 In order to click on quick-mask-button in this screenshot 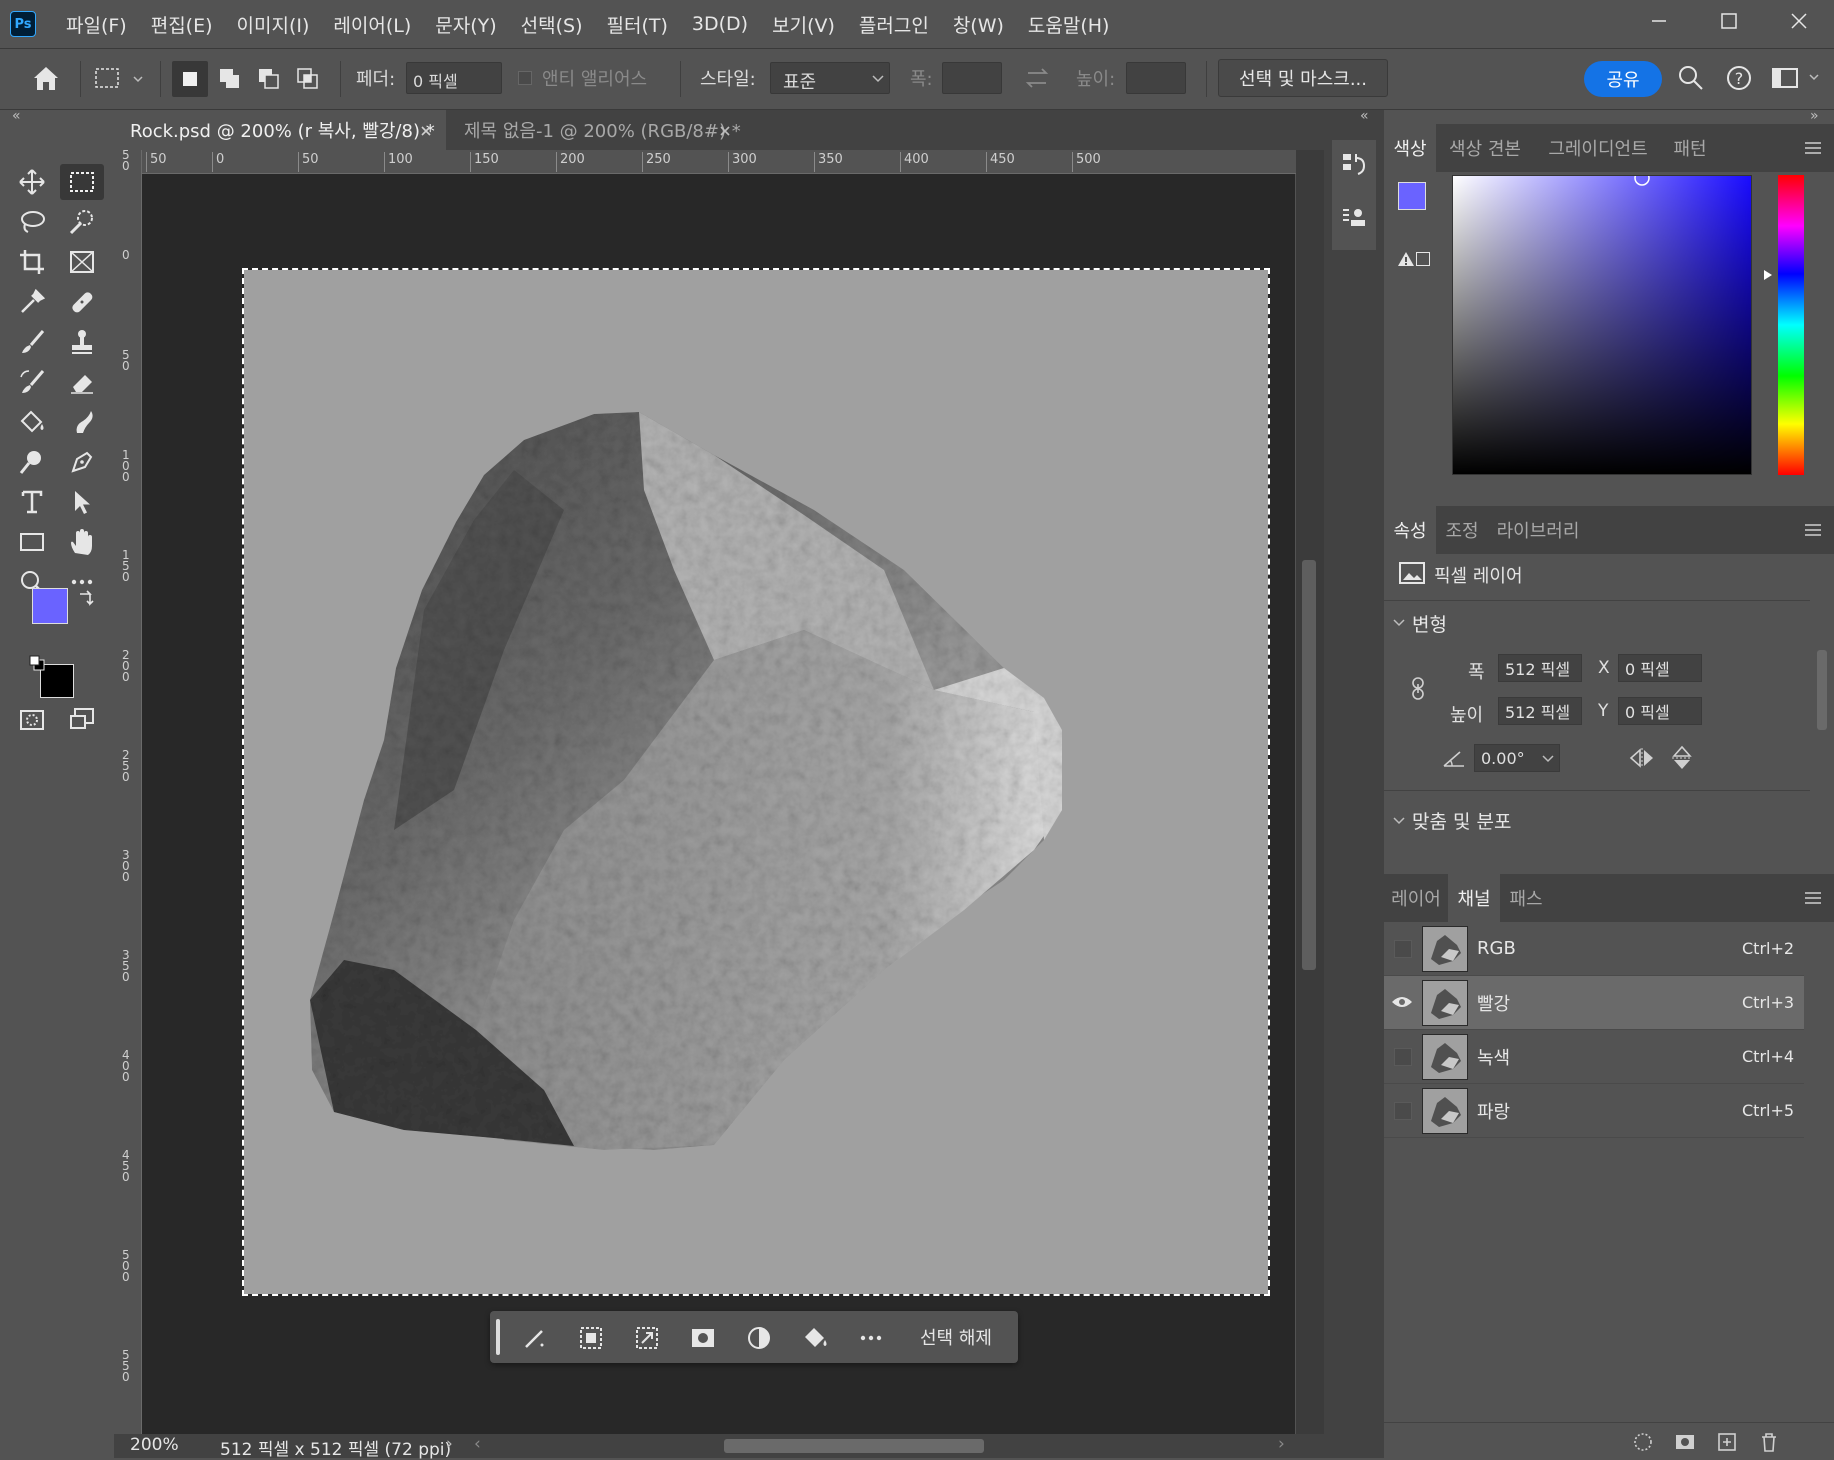, I will do `click(32, 720)`.